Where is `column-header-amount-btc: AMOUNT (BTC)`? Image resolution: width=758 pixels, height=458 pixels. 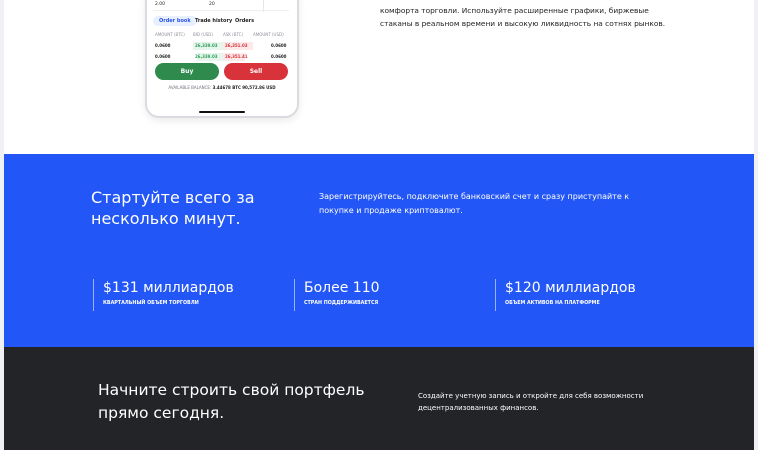
column-header-amount-btc: AMOUNT (BTC) is located at coordinates (170, 34).